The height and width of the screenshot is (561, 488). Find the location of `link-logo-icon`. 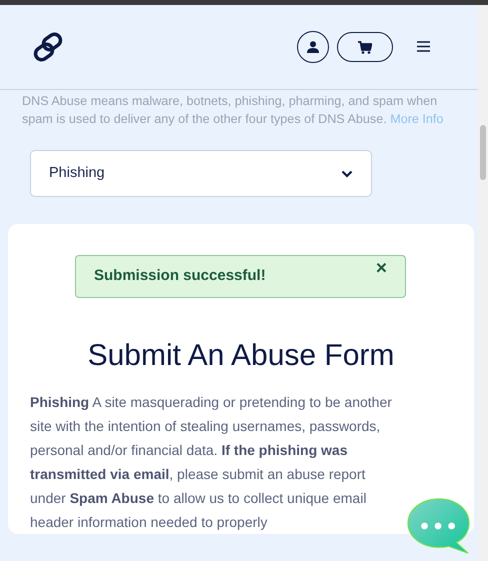

link-logo-icon is located at coordinates (48, 47).